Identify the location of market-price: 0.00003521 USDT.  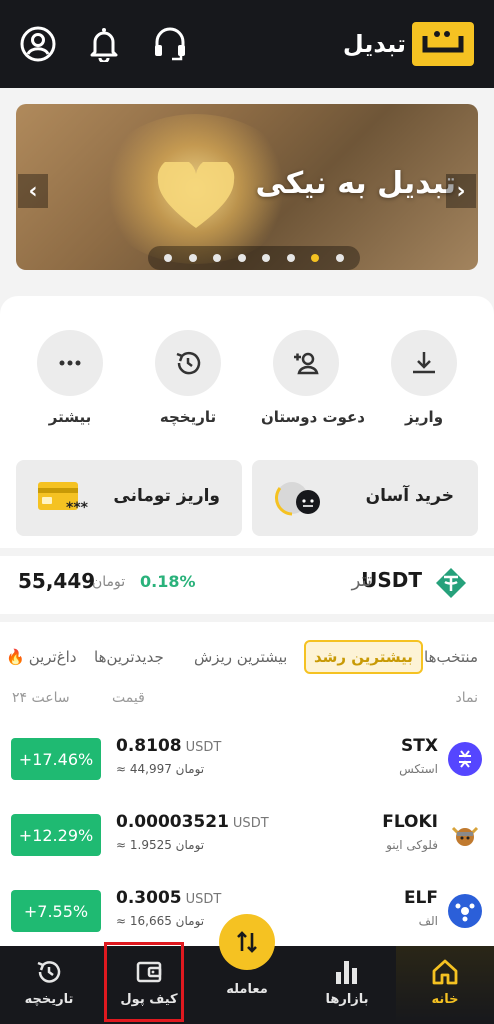
(192, 822).